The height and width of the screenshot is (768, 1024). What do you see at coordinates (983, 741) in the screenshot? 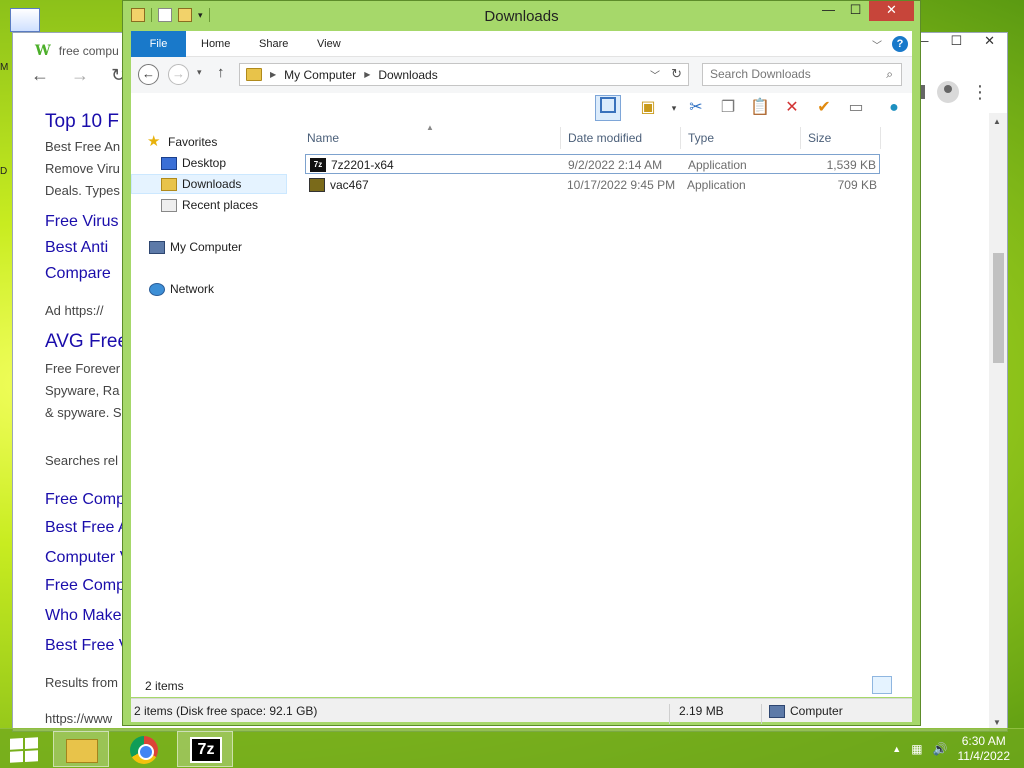
I see `clock-time: 6:30 AM` at bounding box center [983, 741].